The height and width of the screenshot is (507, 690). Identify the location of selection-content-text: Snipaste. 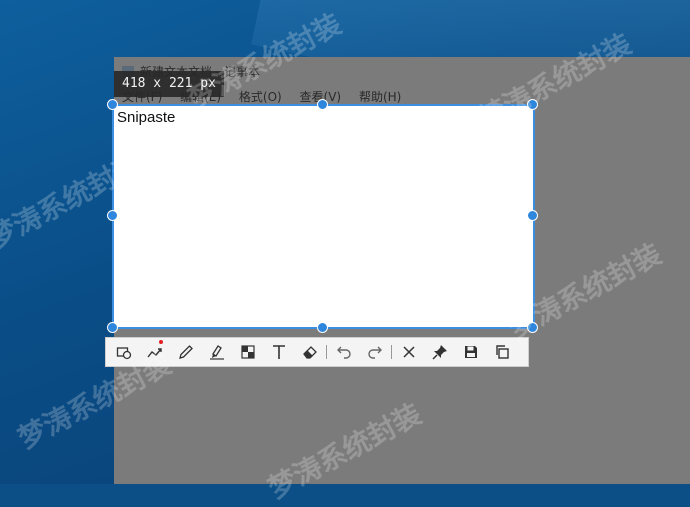
(146, 117).